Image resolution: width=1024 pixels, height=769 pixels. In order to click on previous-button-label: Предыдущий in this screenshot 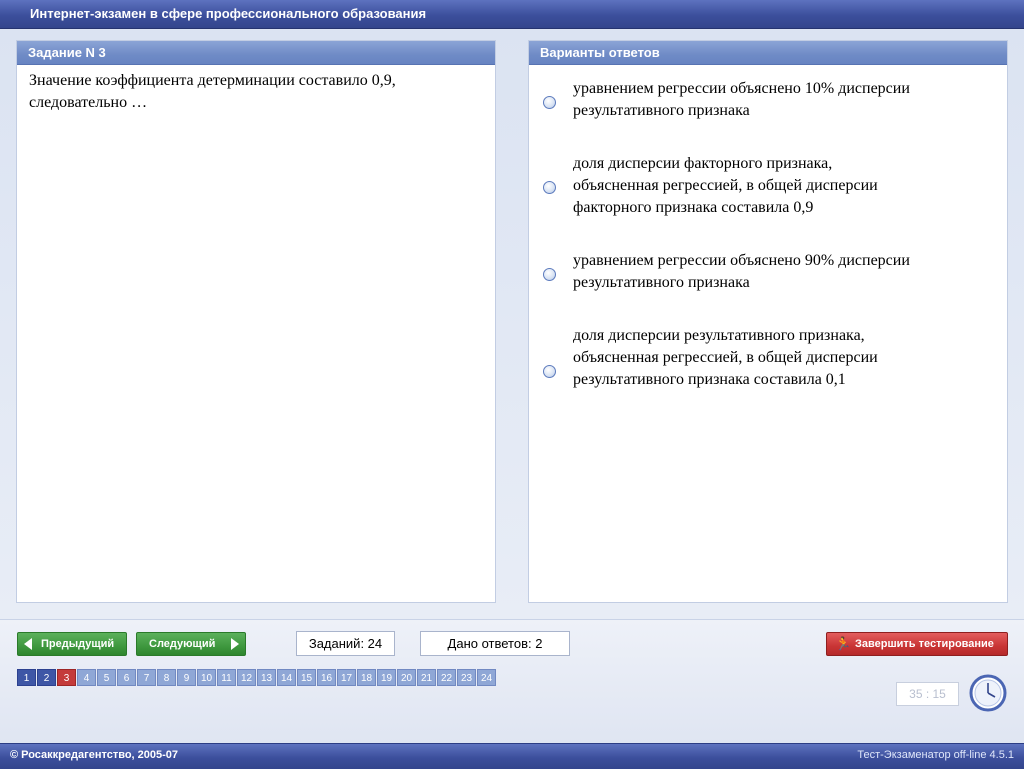, I will do `click(78, 644)`.